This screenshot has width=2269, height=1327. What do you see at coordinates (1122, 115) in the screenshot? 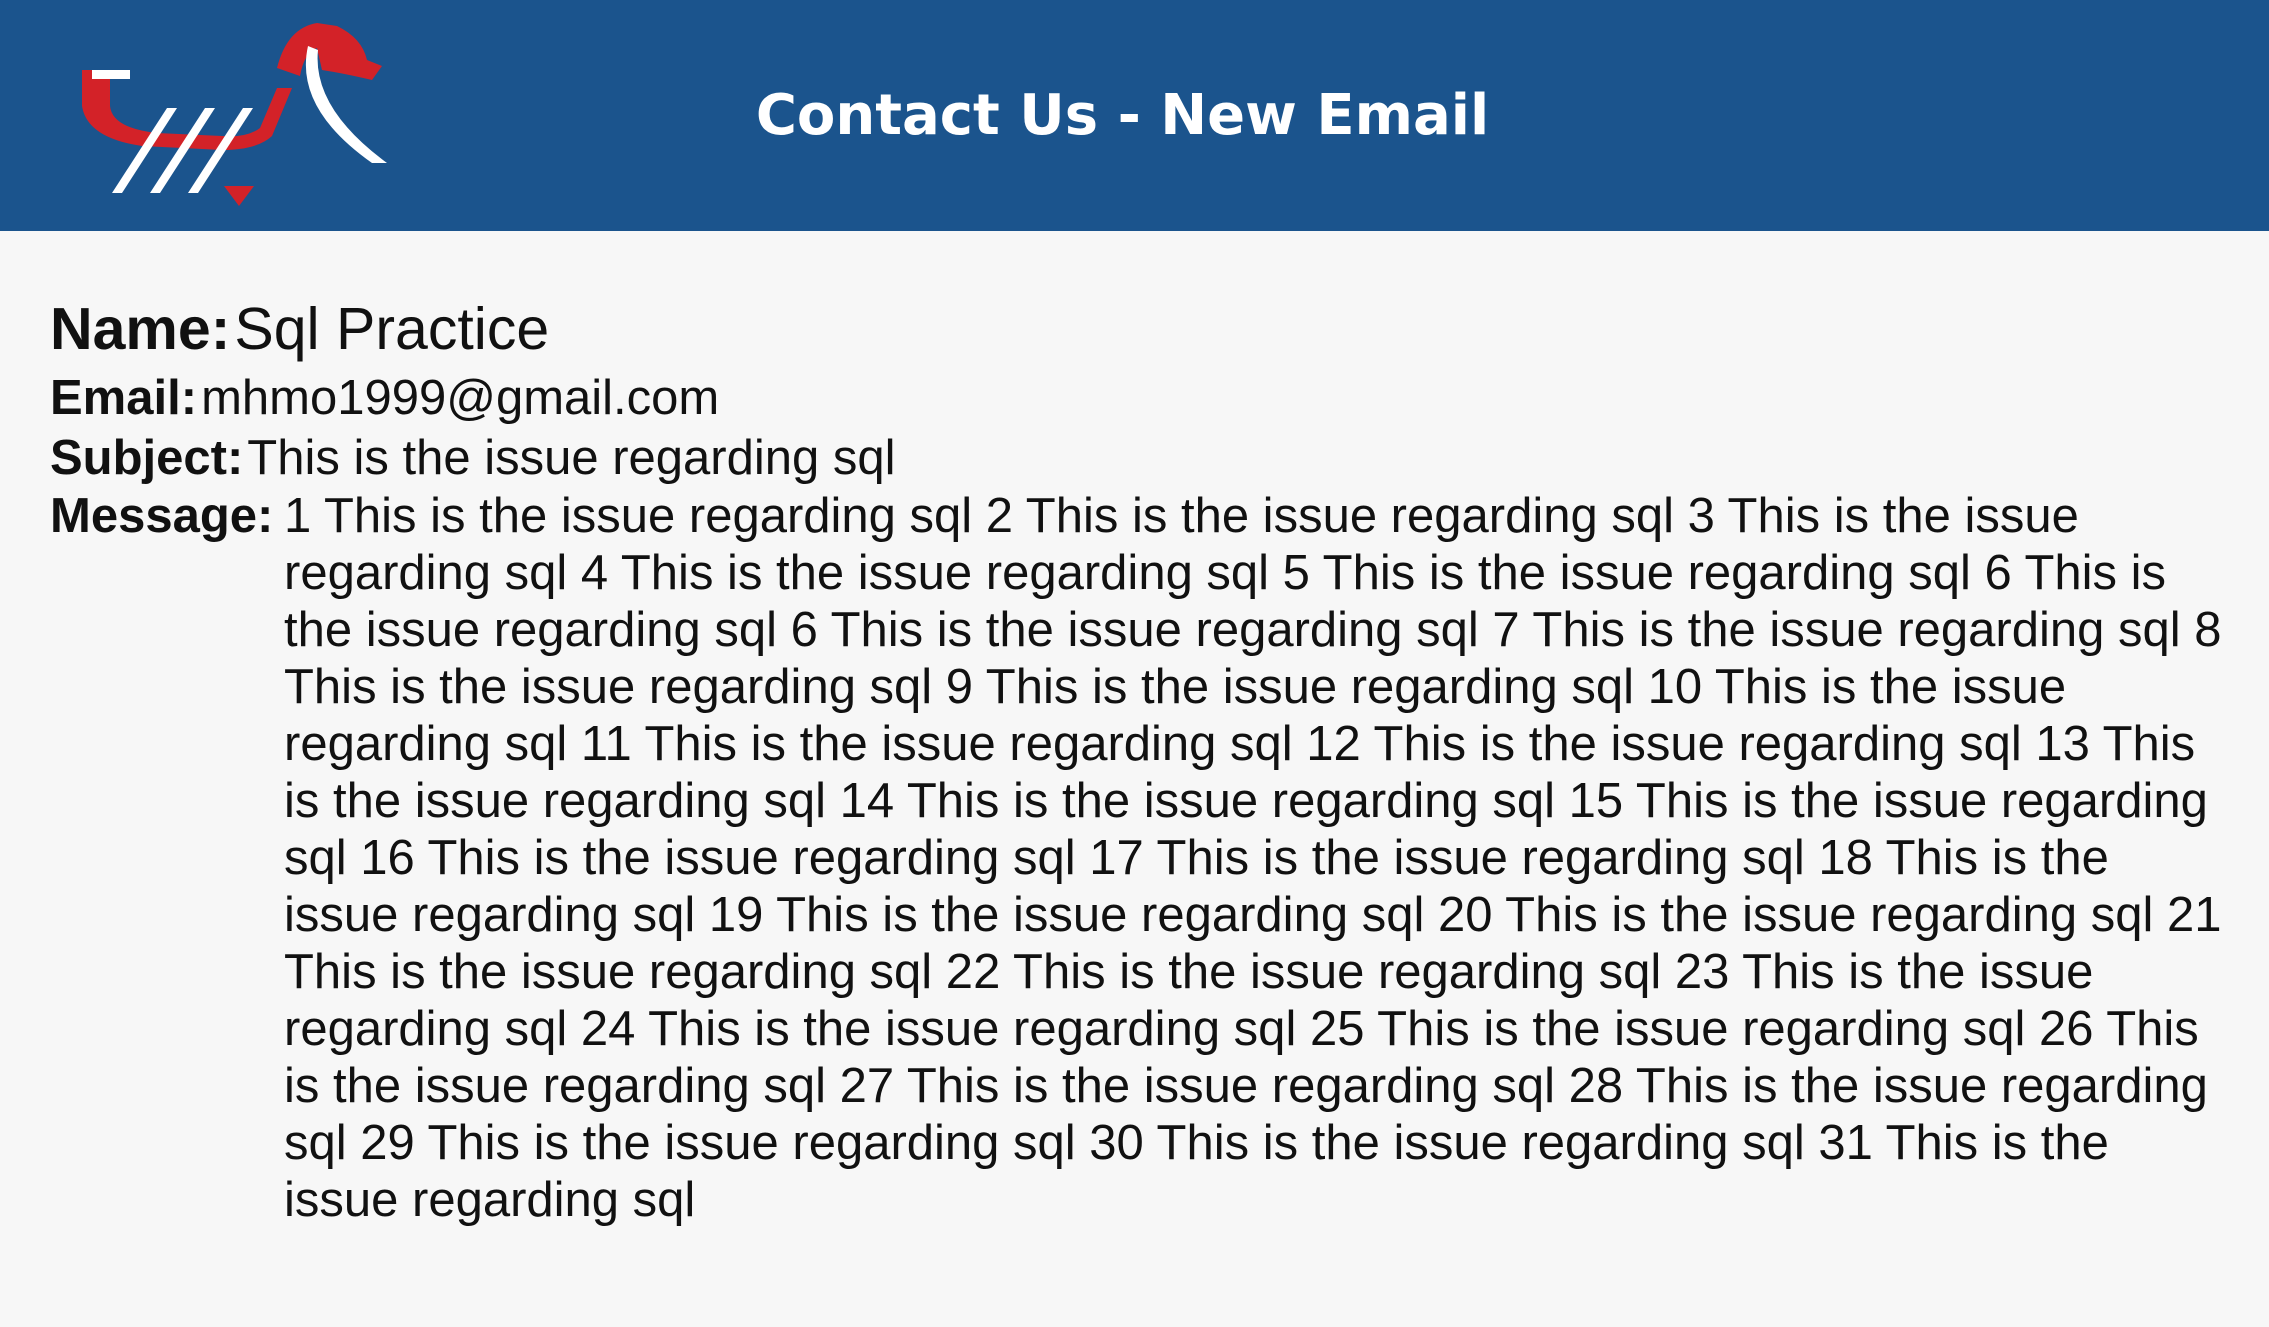
I see `page-title: Contact Us - New Email` at bounding box center [1122, 115].